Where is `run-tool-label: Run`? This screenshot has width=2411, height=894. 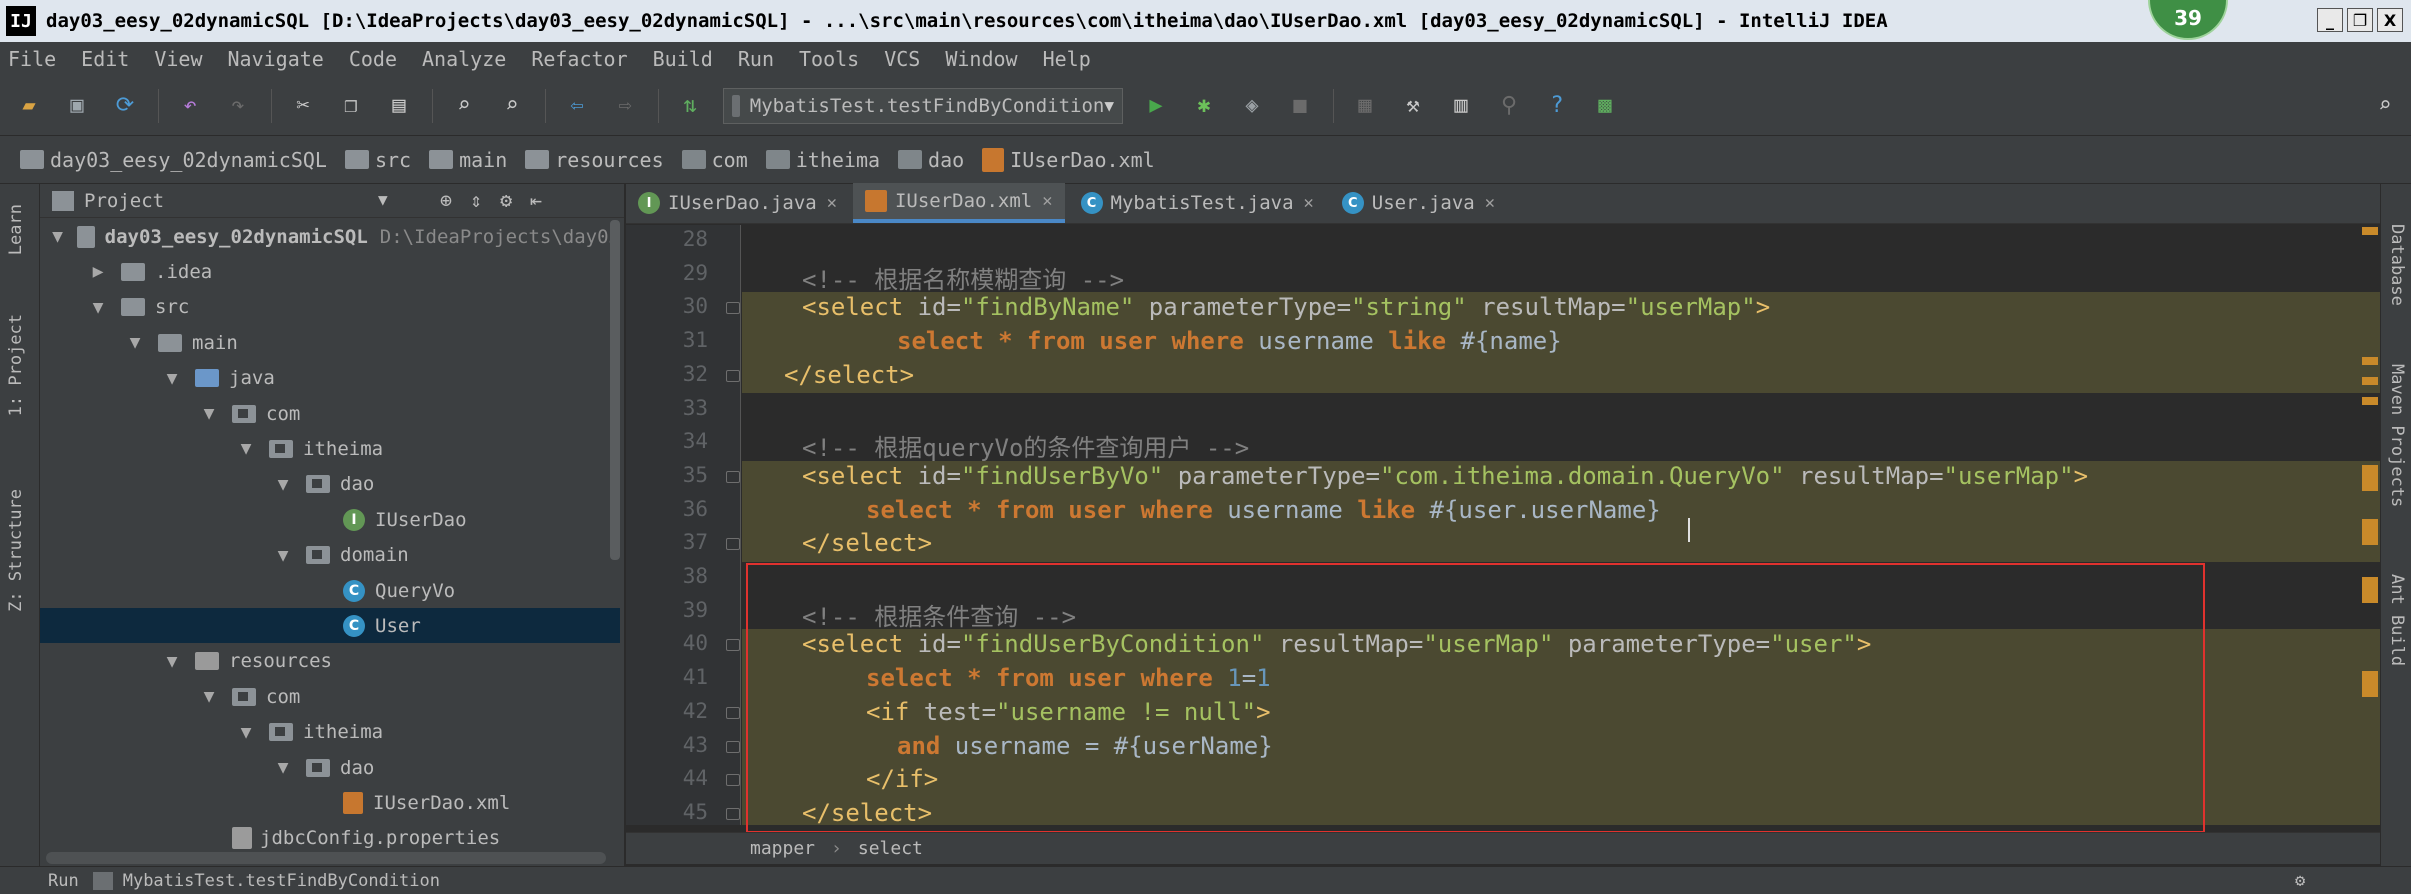
run-tool-label: Run is located at coordinates (63, 881).